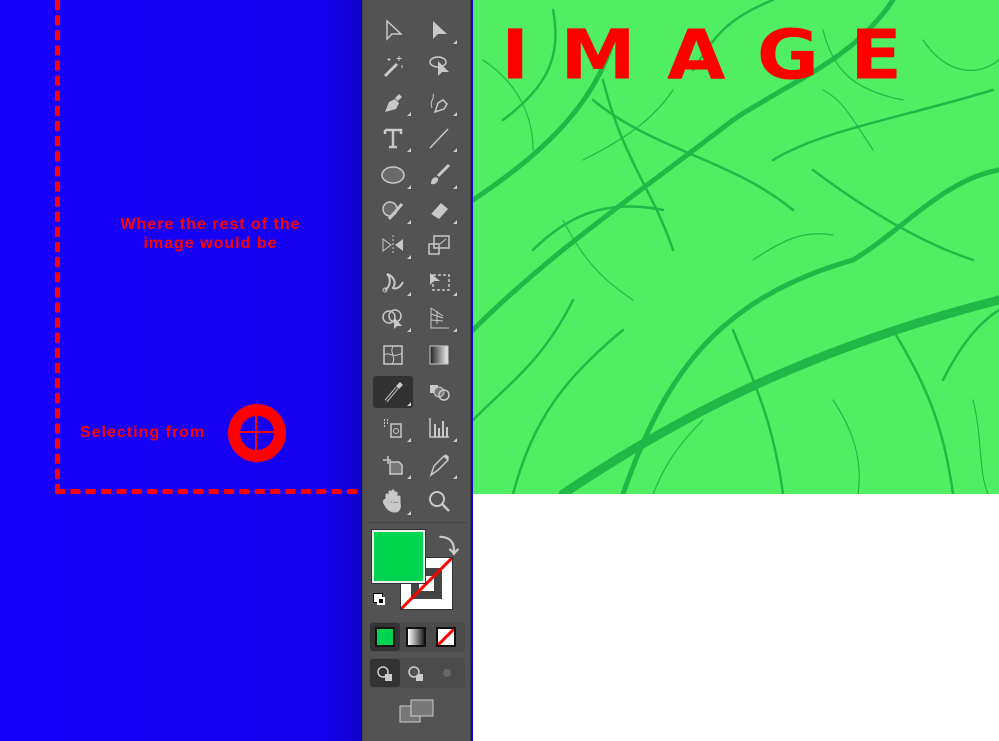 The width and height of the screenshot is (999, 741). I want to click on zoom-icon, so click(439, 501).